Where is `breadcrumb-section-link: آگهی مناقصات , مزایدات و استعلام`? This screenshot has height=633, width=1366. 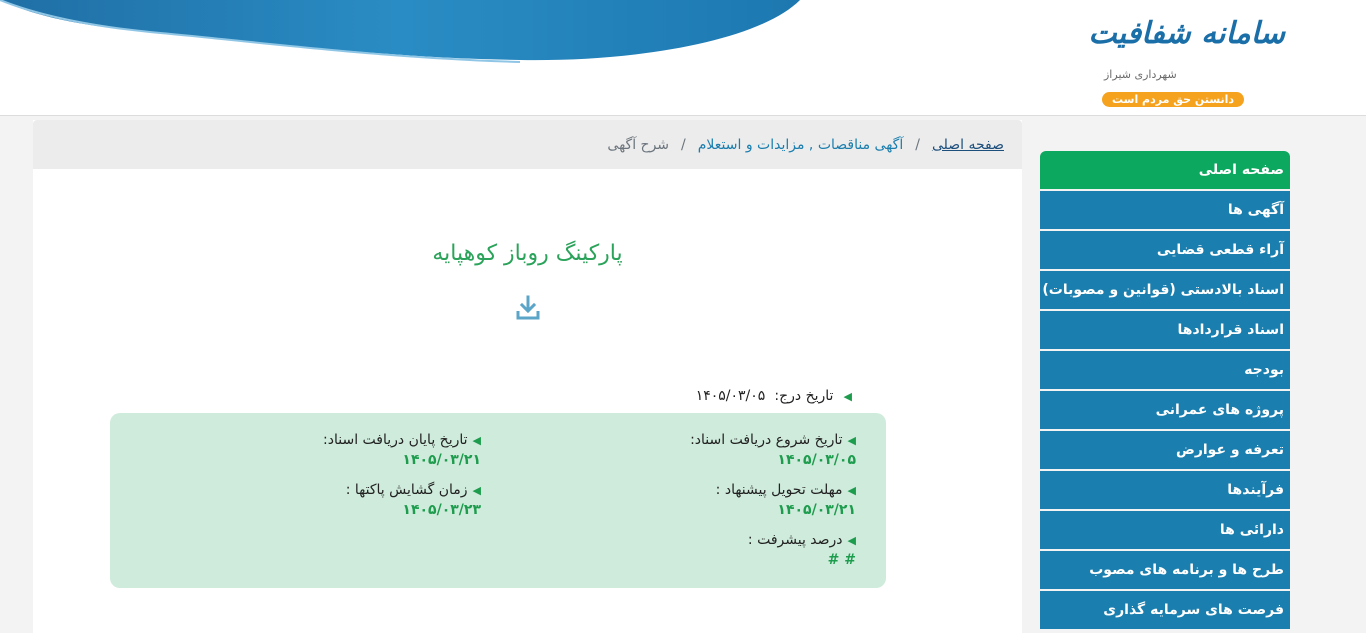
breadcrumb-section-link: آگهی مناقصات , مزایدات و استعلام is located at coordinates (800, 145).